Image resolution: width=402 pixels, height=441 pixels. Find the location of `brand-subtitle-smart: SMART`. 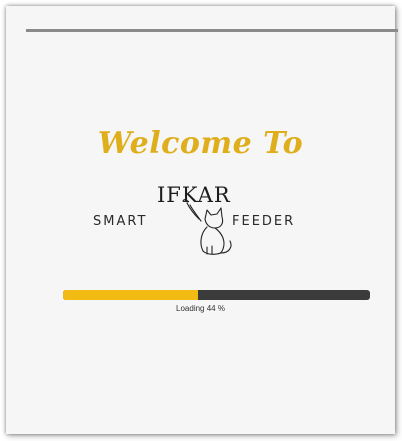

brand-subtitle-smart: SMART is located at coordinates (120, 221).